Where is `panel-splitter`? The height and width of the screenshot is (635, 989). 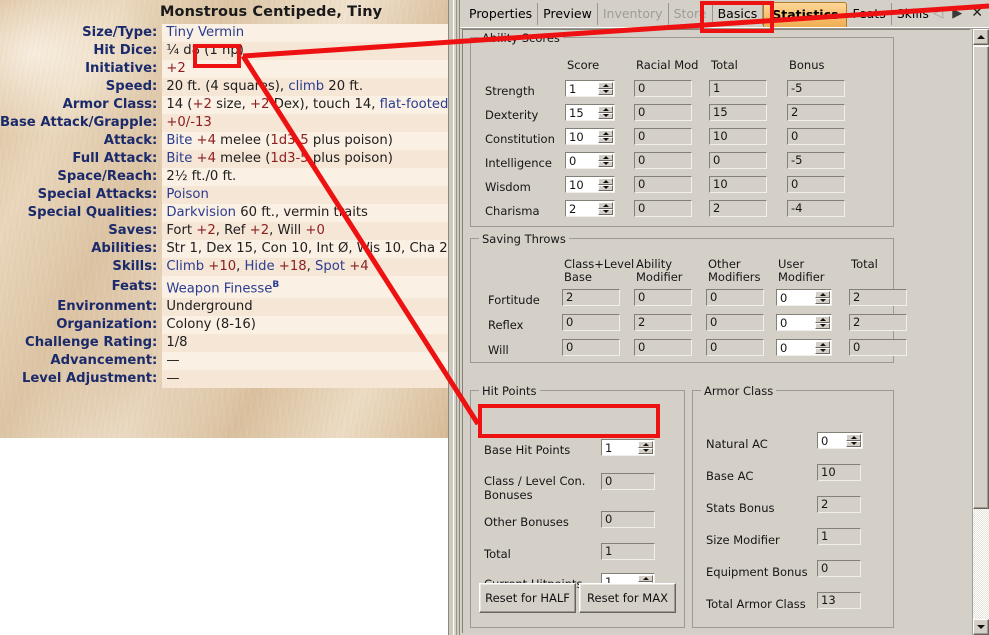 panel-splitter is located at coordinates (454, 317).